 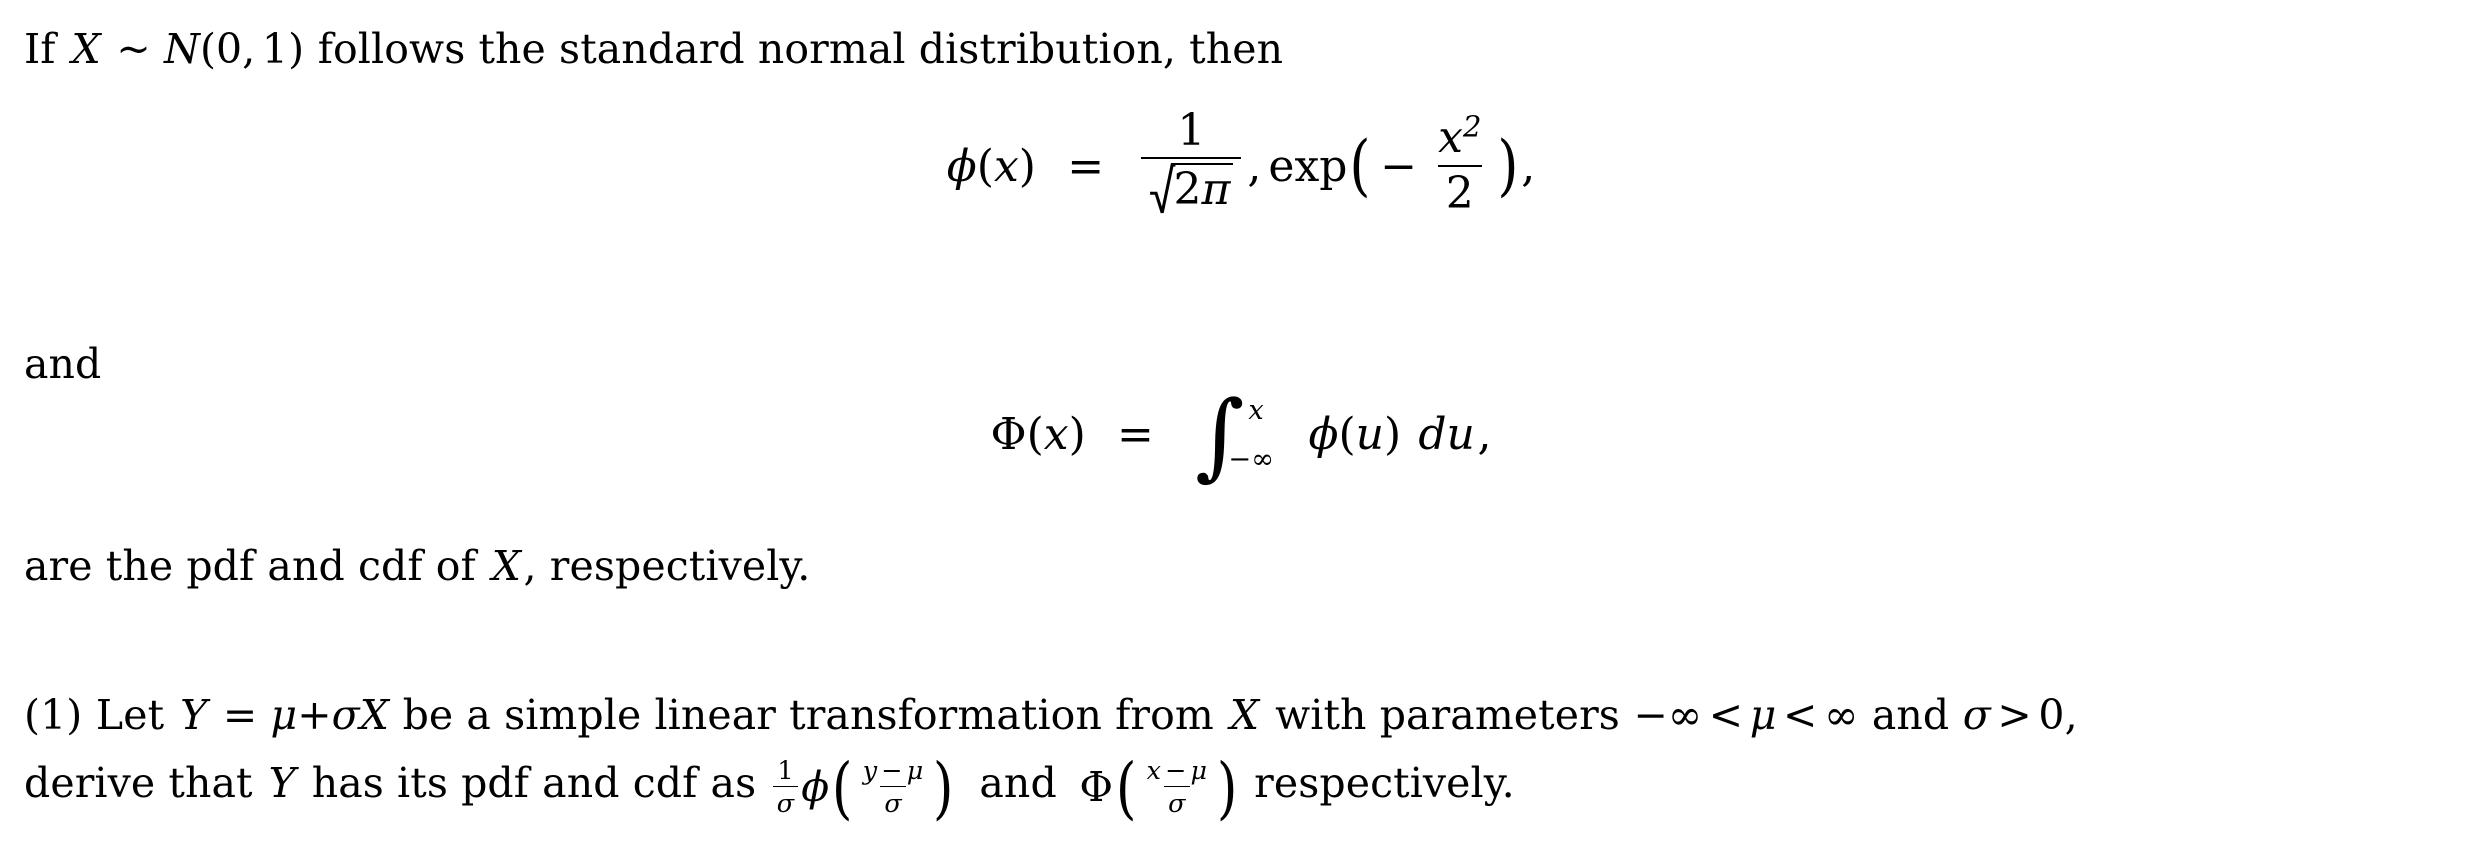 I want to click on integrand-variable-u: u, so click(x=1369, y=435).